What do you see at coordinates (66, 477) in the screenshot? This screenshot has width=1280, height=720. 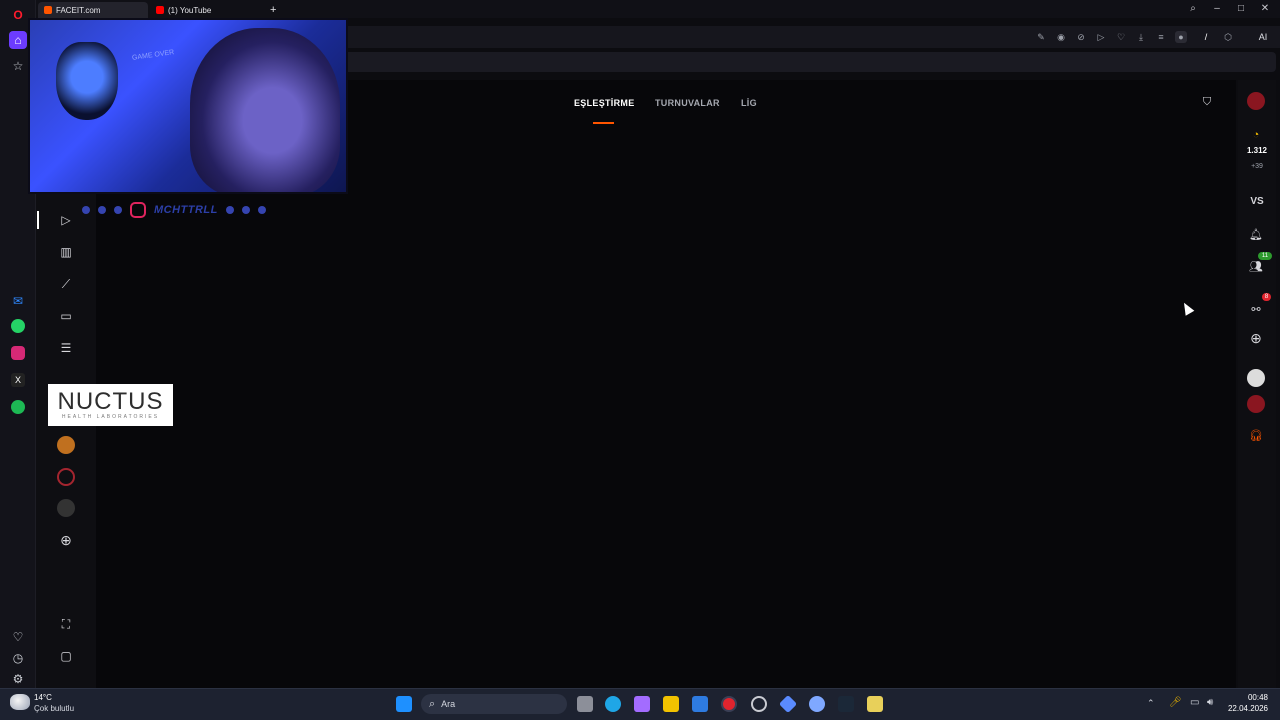 I see `hub-avatar-icon` at bounding box center [66, 477].